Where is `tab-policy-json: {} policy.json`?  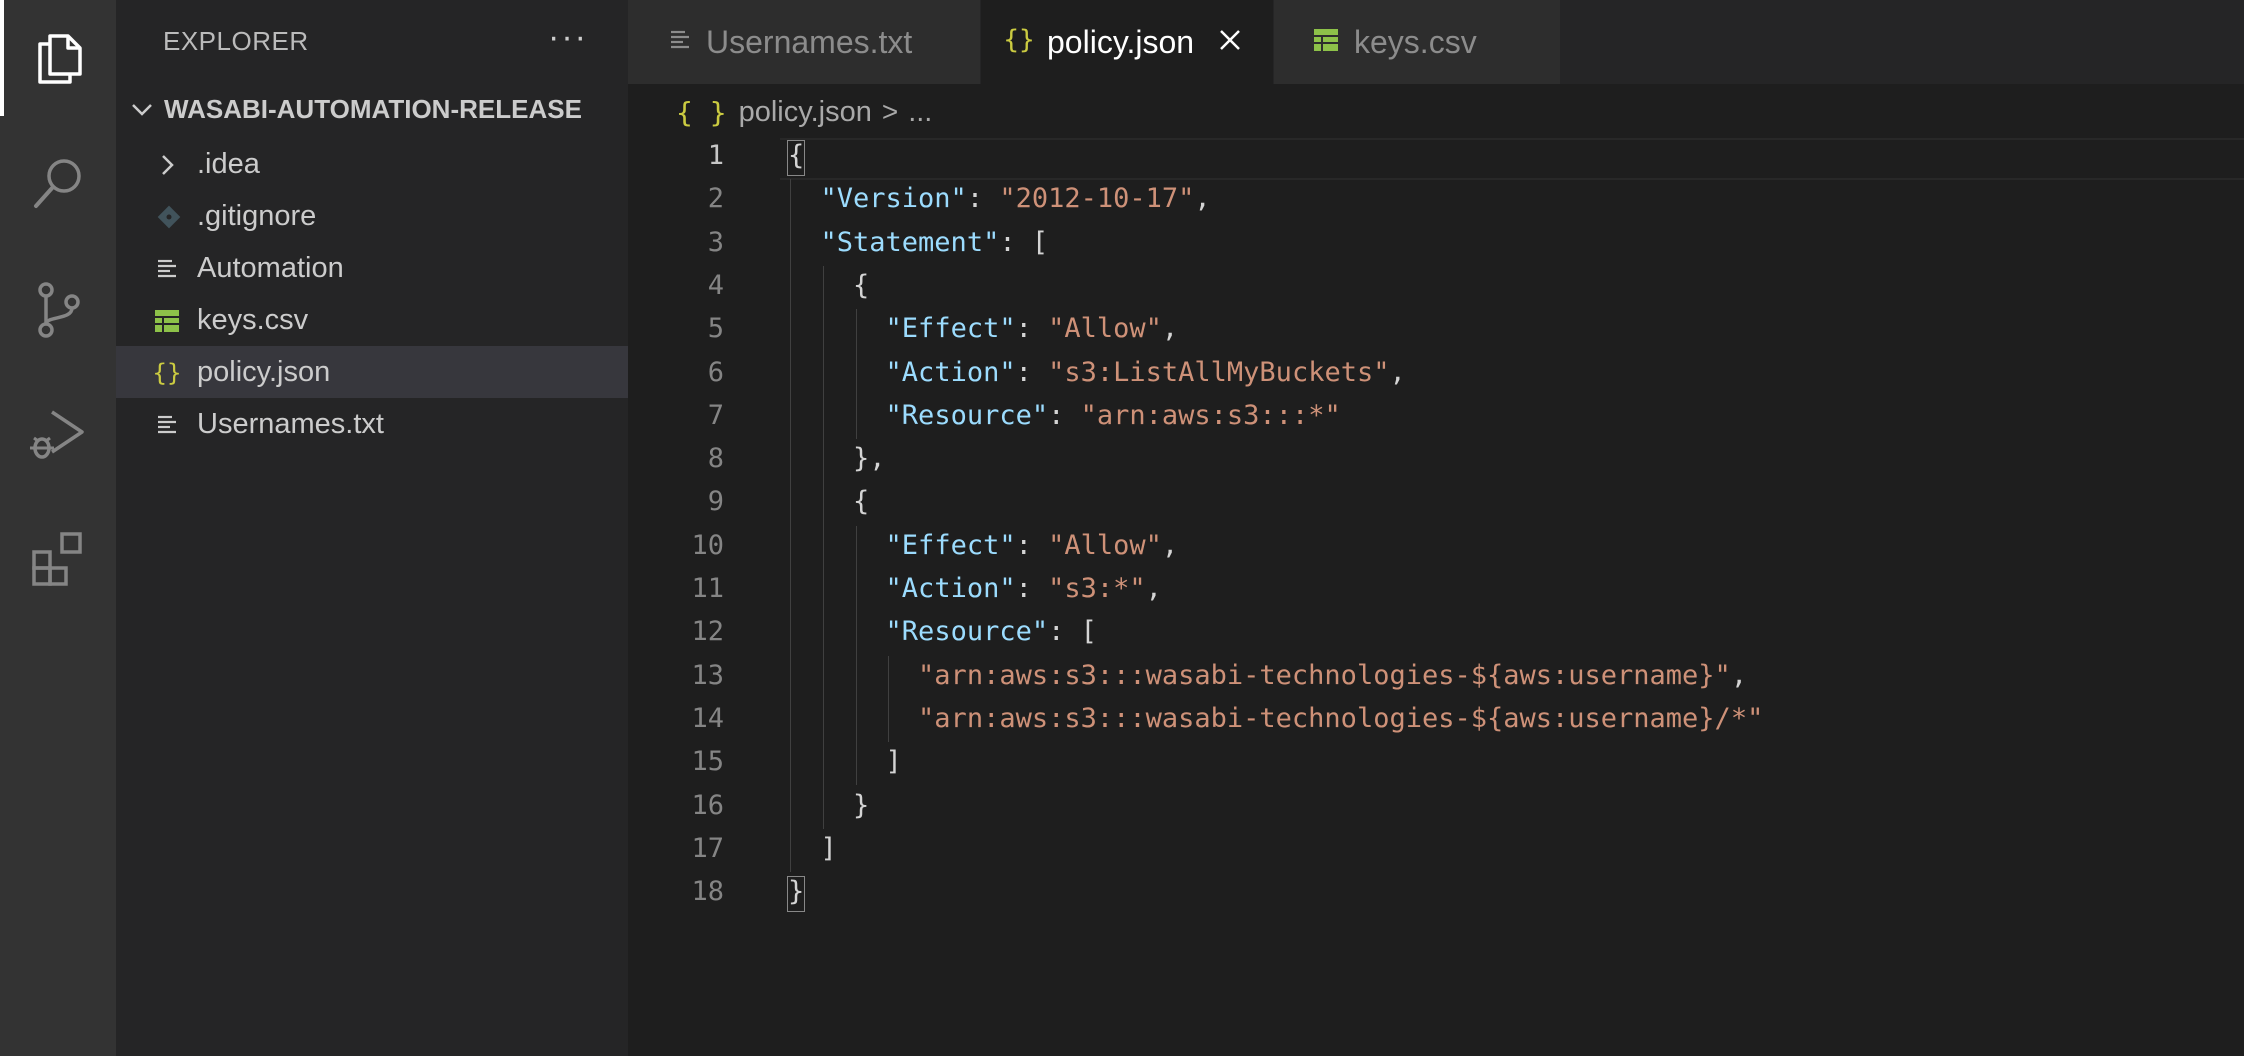
tab-policy-json: {} policy.json is located at coordinates (1127, 42).